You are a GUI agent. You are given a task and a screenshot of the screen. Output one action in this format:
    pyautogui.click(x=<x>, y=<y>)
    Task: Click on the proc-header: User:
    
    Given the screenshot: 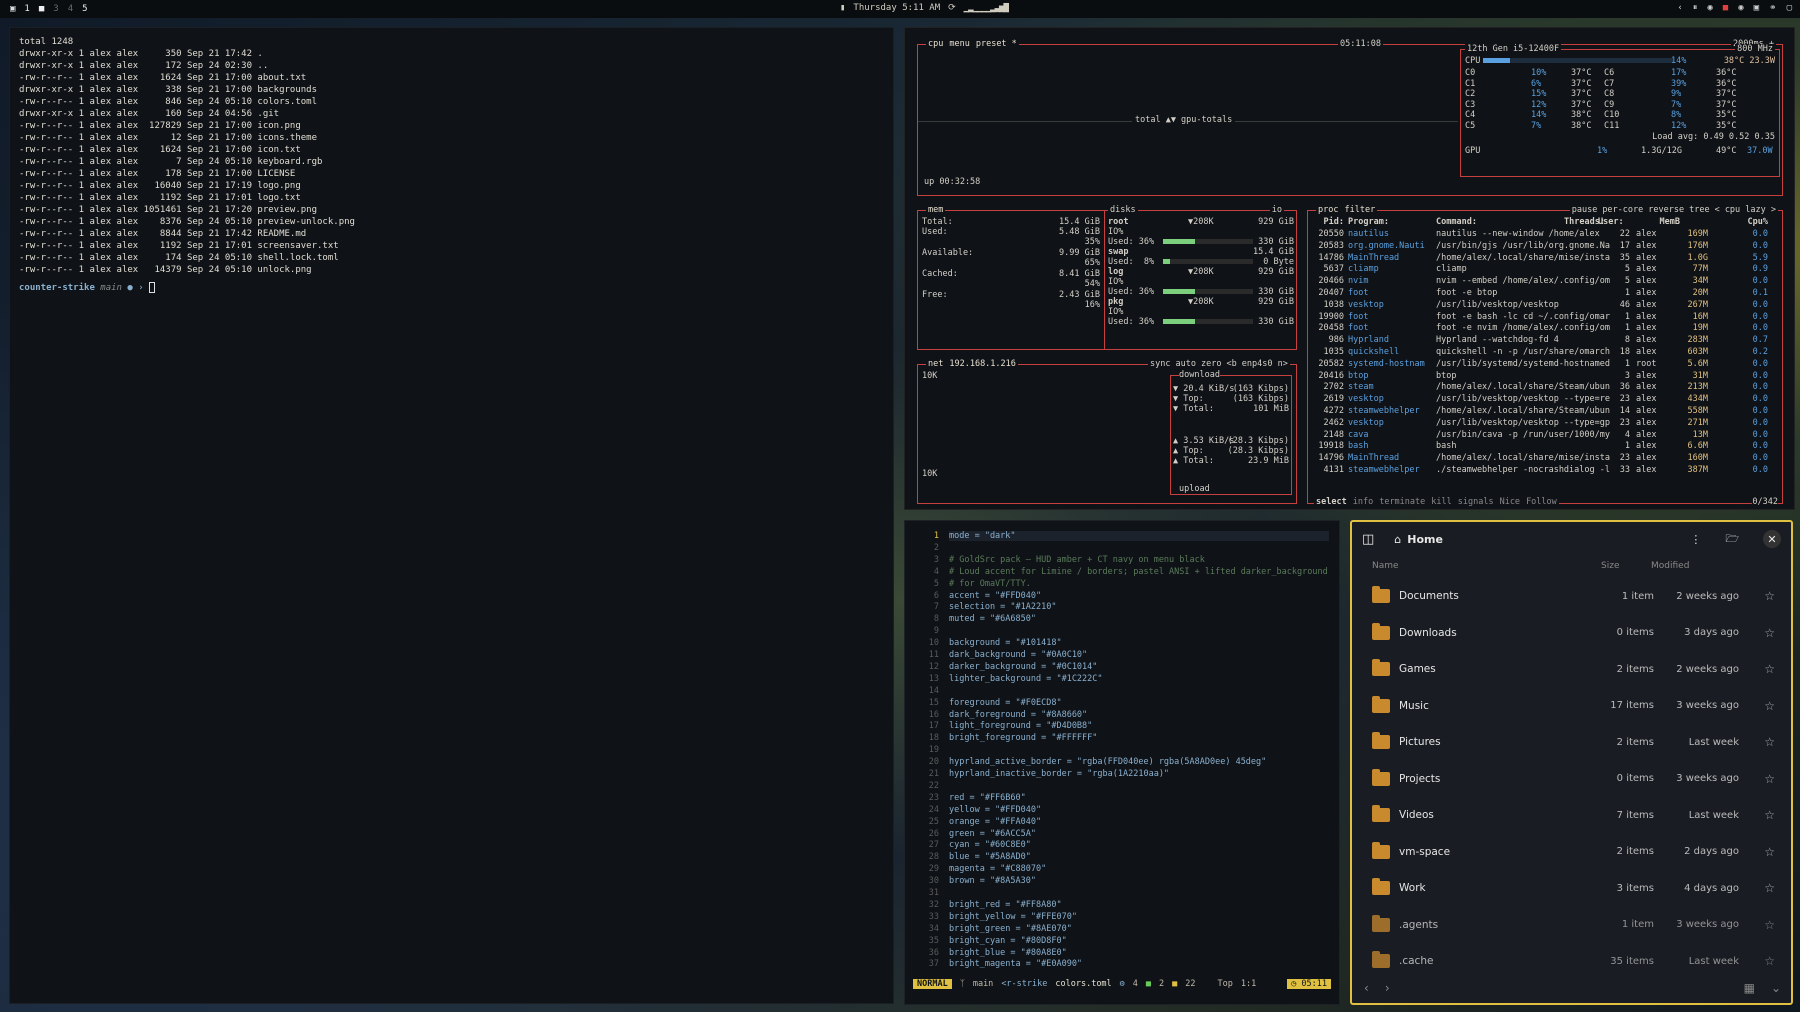 What is the action you would take?
    pyautogui.click(x=1611, y=222)
    